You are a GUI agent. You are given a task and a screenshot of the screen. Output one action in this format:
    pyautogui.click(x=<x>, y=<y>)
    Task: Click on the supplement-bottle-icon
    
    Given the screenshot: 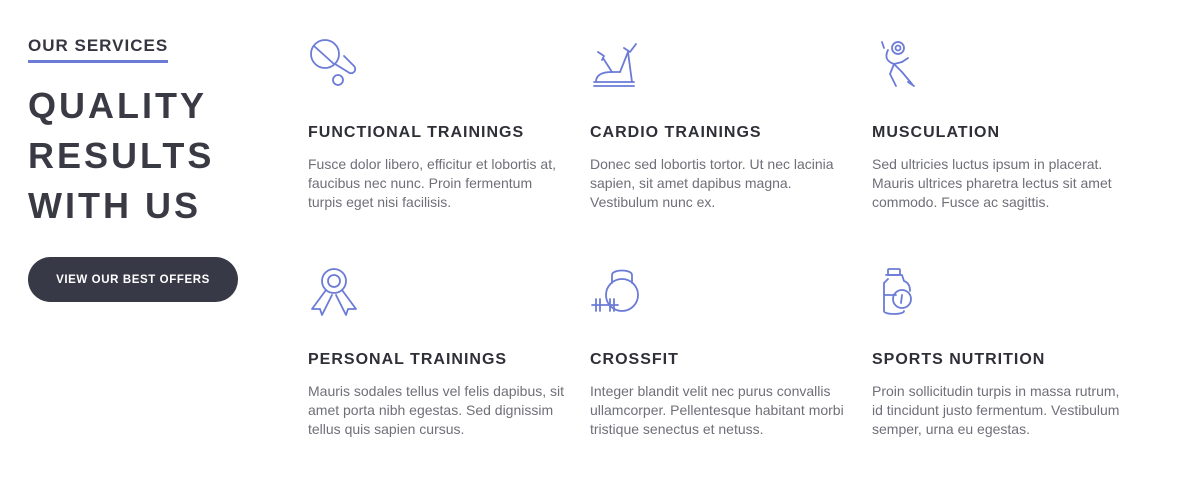 What is the action you would take?
    pyautogui.click(x=898, y=291)
    